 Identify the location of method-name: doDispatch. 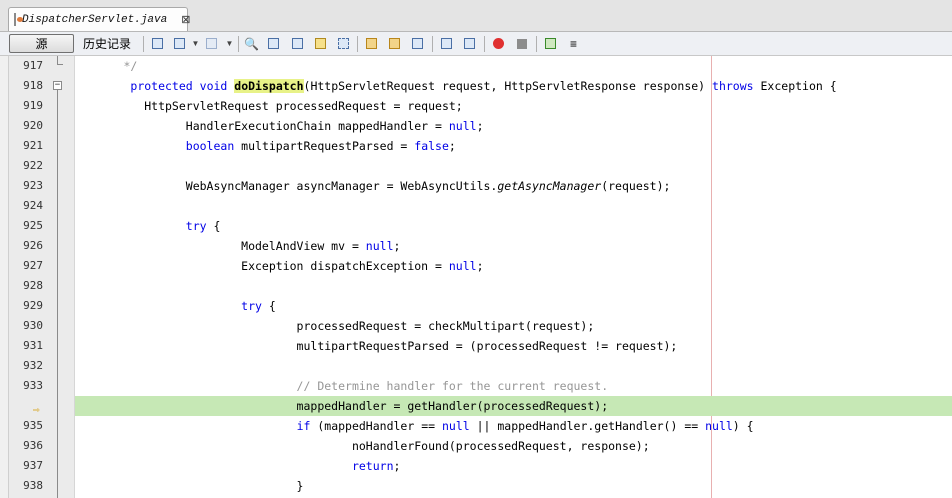
(269, 86).